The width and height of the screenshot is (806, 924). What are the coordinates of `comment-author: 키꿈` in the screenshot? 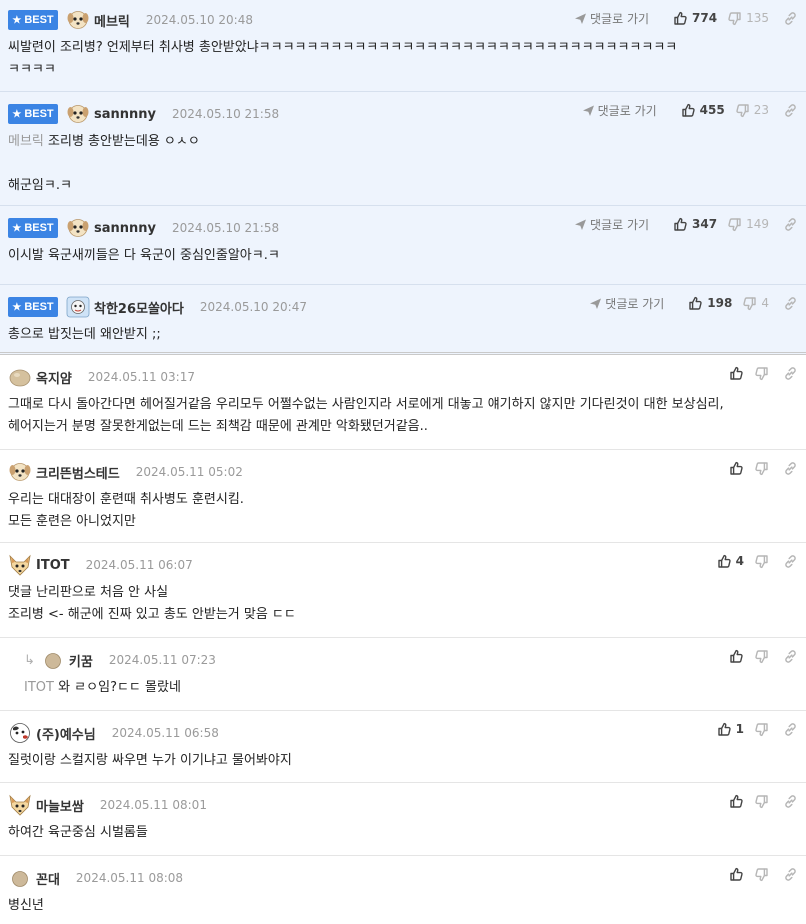 It's located at (81, 660).